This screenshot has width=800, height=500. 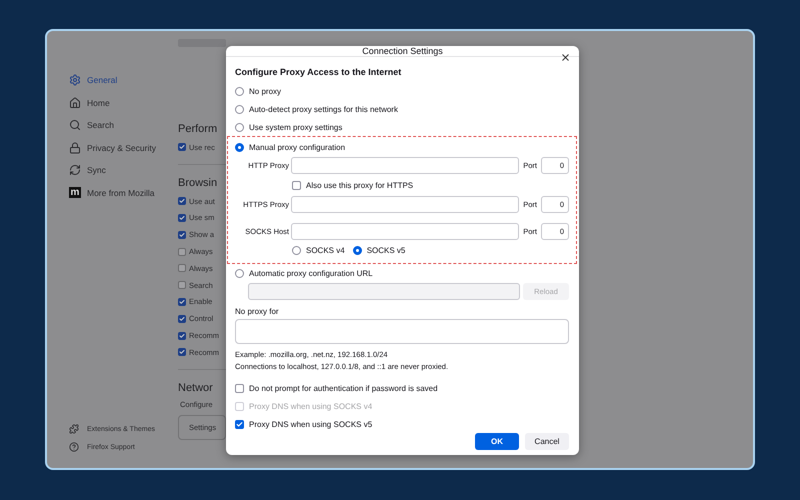 I want to click on sidebar-item: Search, so click(x=123, y=125).